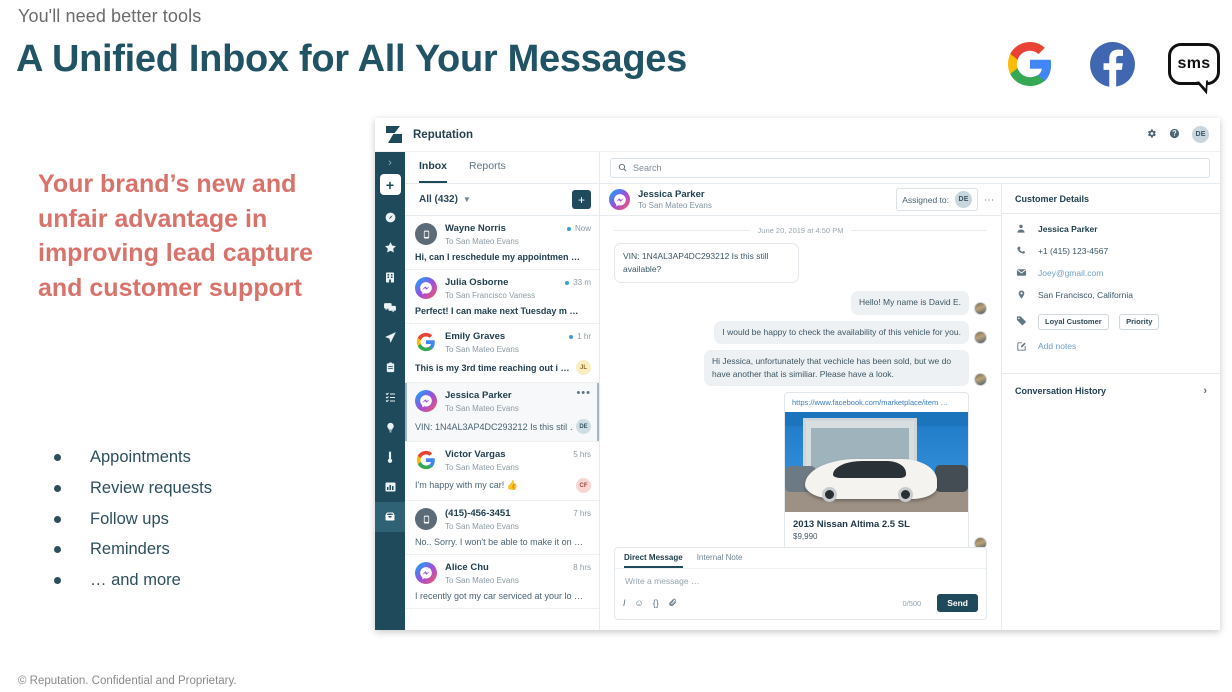 The width and height of the screenshot is (1232, 692). I want to click on conversation-timestamp: 8 hrs, so click(582, 568).